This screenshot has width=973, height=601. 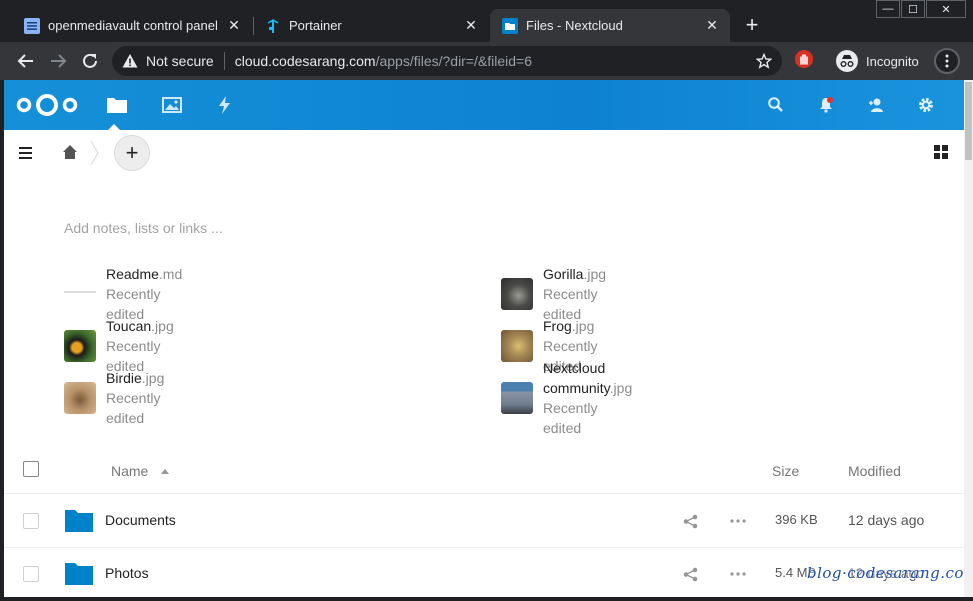 What do you see at coordinates (371, 25) in the screenshot?
I see `tab-portainer: Portainer ✕` at bounding box center [371, 25].